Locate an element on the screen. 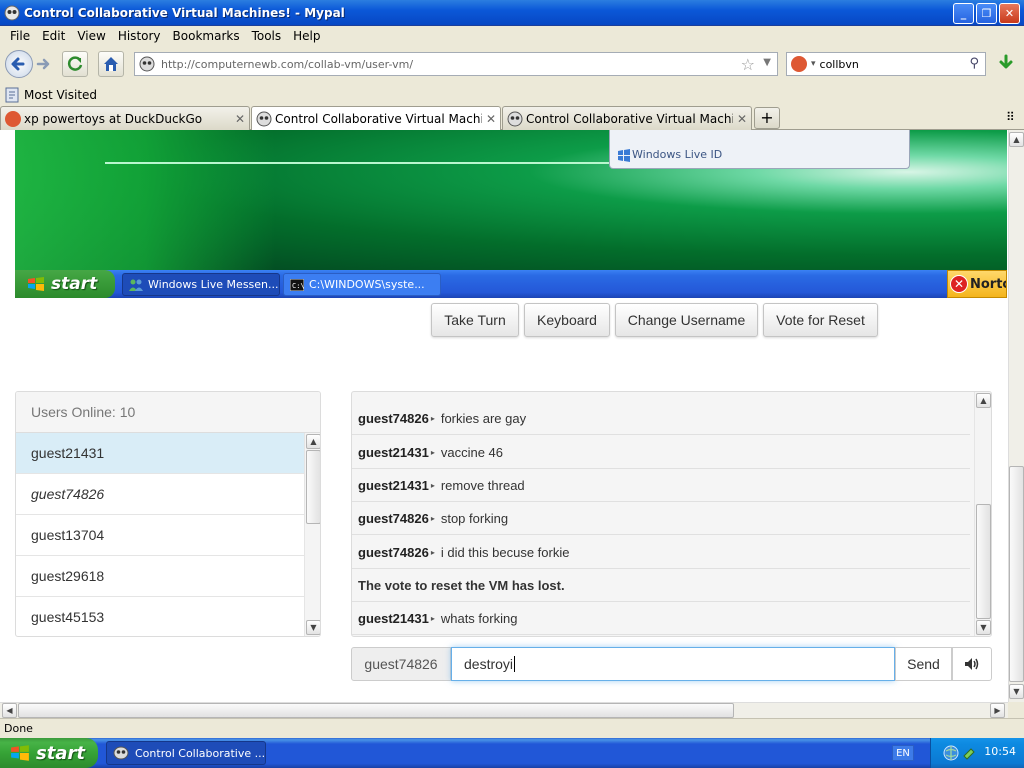 Image resolution: width=1024 pixels, height=768 pixels. vm-start-button: start is located at coordinates (65, 284).